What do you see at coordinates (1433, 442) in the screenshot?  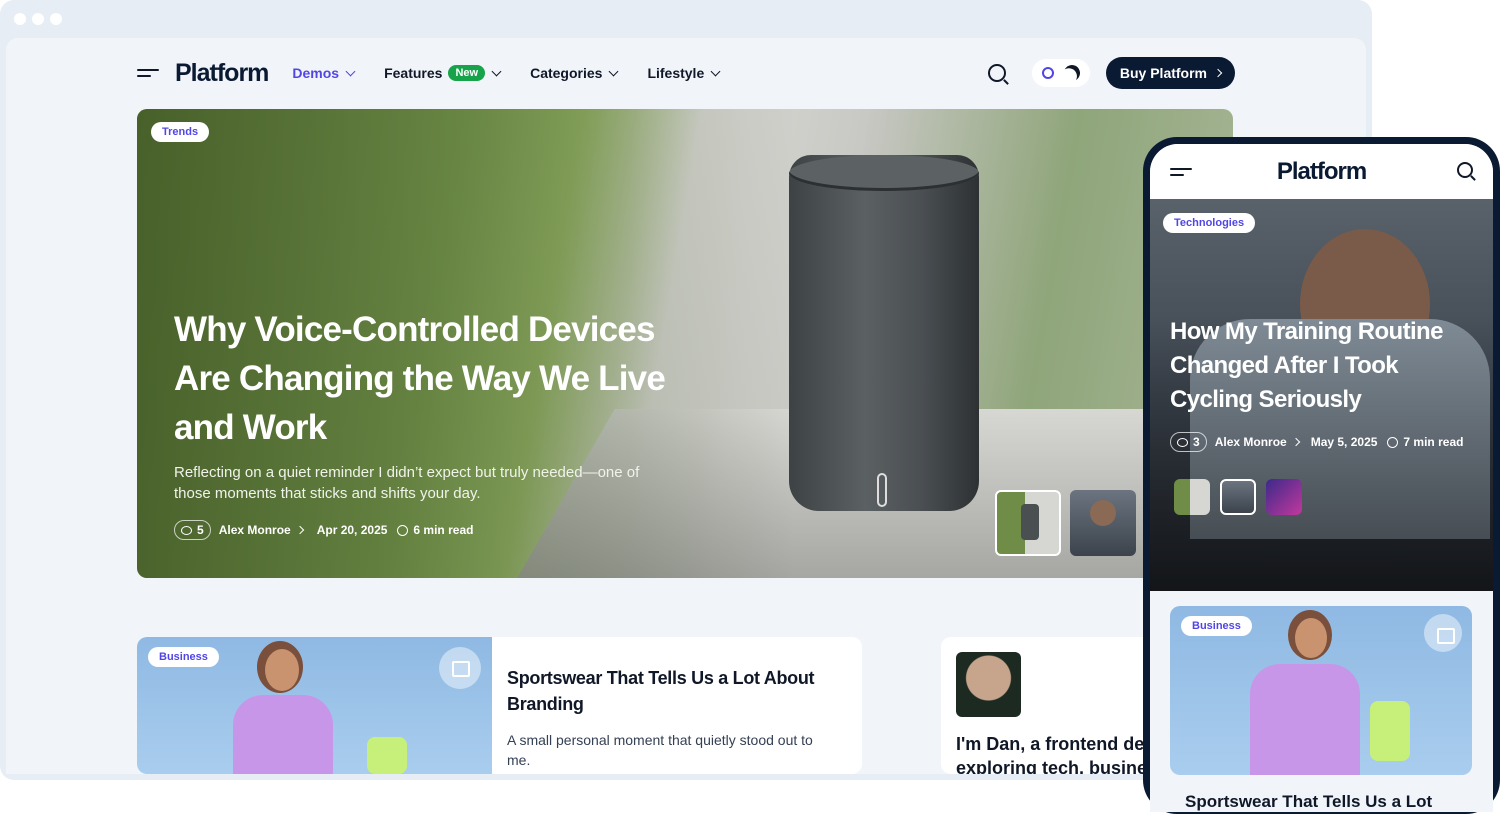 I see `read-time: 7 min read` at bounding box center [1433, 442].